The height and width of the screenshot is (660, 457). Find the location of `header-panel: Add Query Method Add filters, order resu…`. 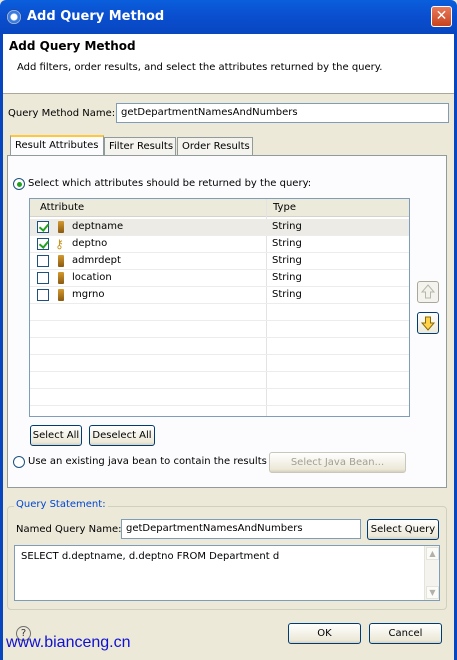

header-panel: Add Query Method Add filters, order resu… is located at coordinates (228, 64).